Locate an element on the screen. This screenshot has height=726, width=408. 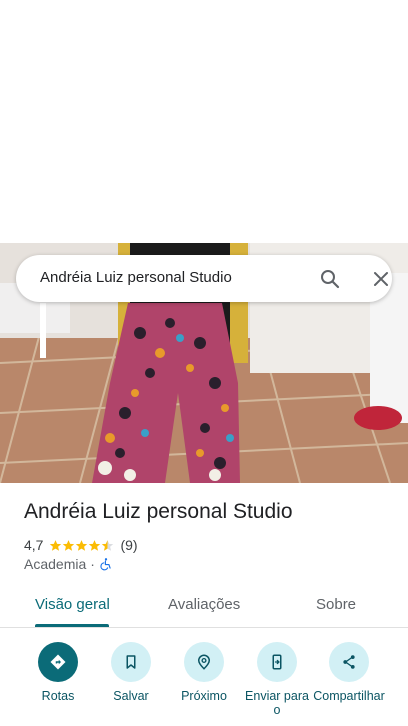
tab-reviews: Avaliações is located at coordinates (204, 604).